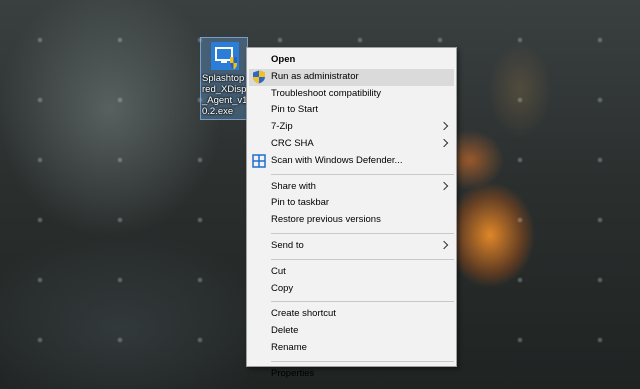  I want to click on splashtop-monitor-icon, so click(225, 56).